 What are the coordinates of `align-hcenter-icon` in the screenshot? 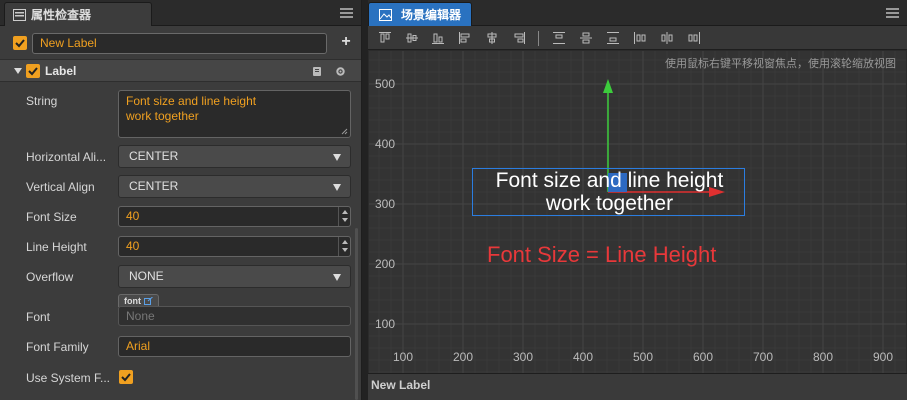 It's located at (492, 38).